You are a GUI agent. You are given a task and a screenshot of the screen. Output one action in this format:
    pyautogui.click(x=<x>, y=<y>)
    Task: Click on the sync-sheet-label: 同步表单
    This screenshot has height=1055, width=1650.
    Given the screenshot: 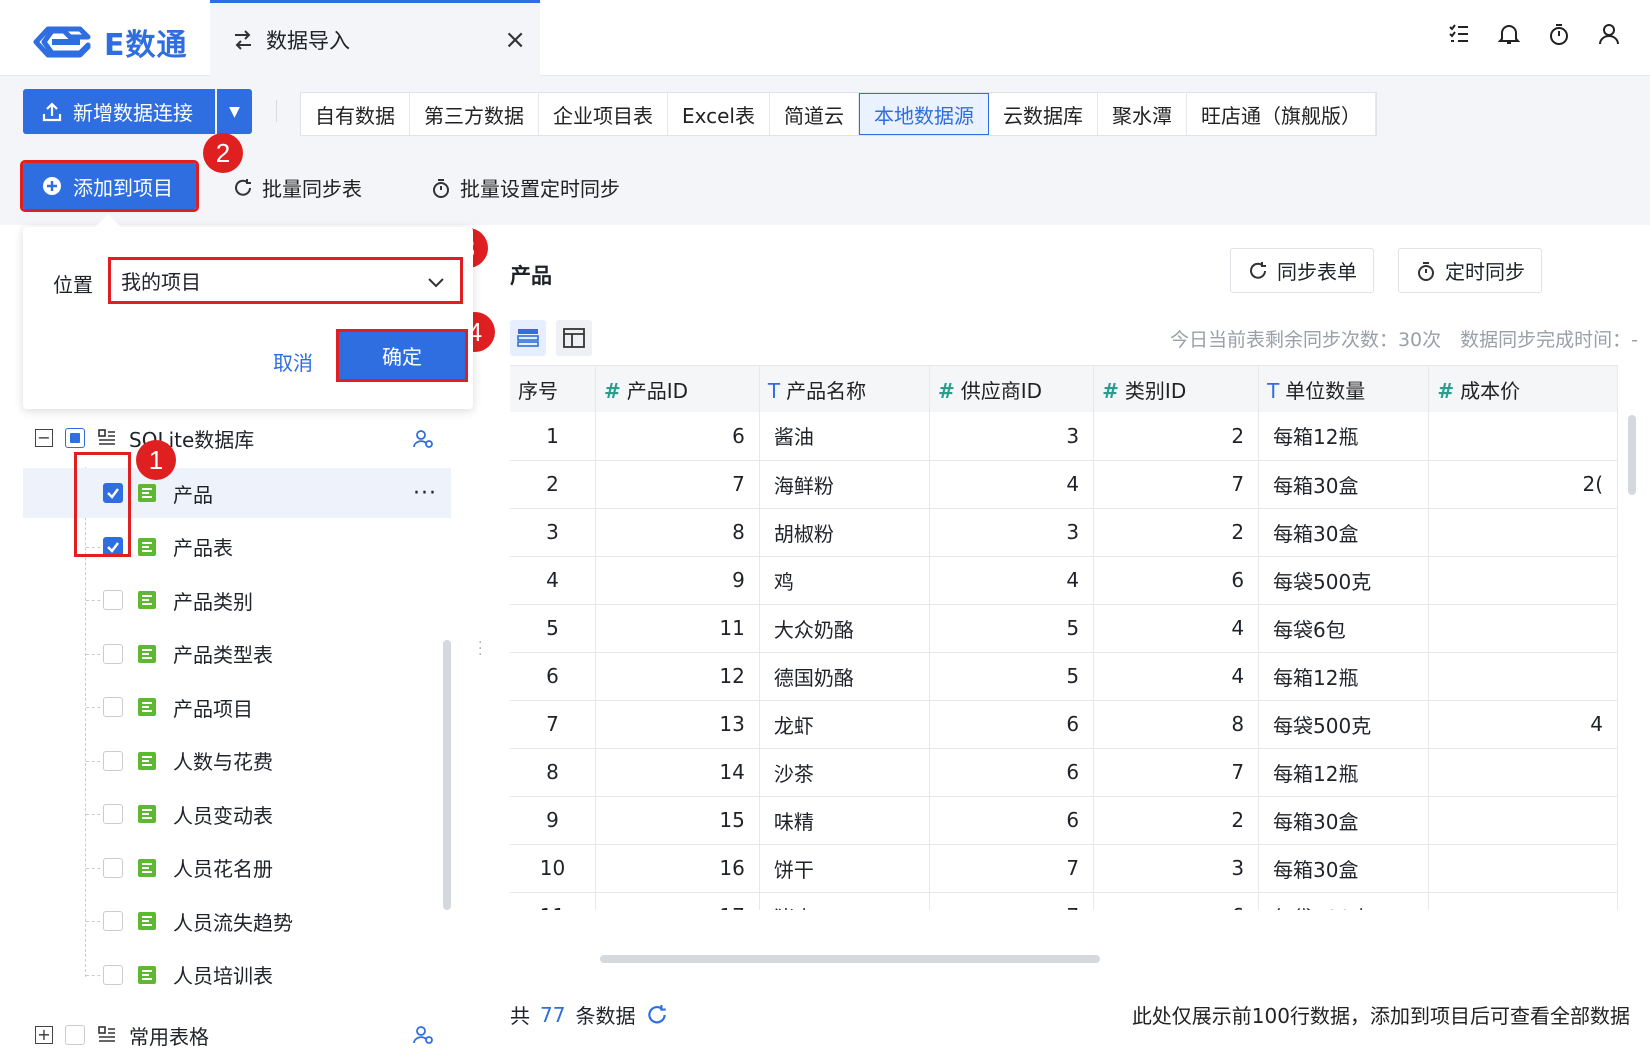 What is the action you would take?
    pyautogui.click(x=1317, y=272)
    